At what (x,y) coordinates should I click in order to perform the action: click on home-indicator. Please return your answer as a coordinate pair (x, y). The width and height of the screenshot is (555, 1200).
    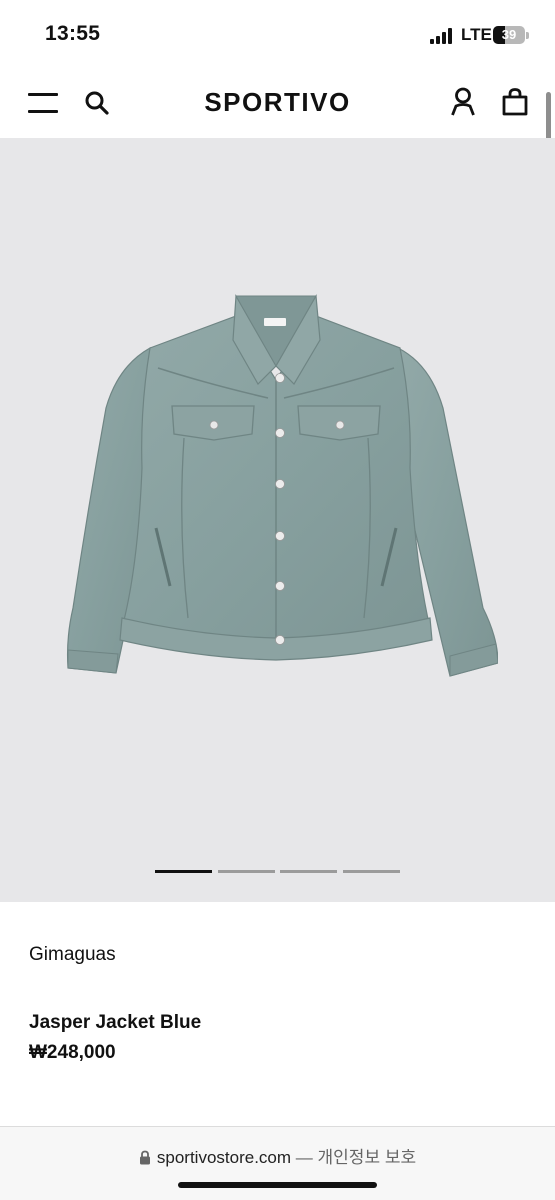
    Looking at the image, I should click on (277, 1185).